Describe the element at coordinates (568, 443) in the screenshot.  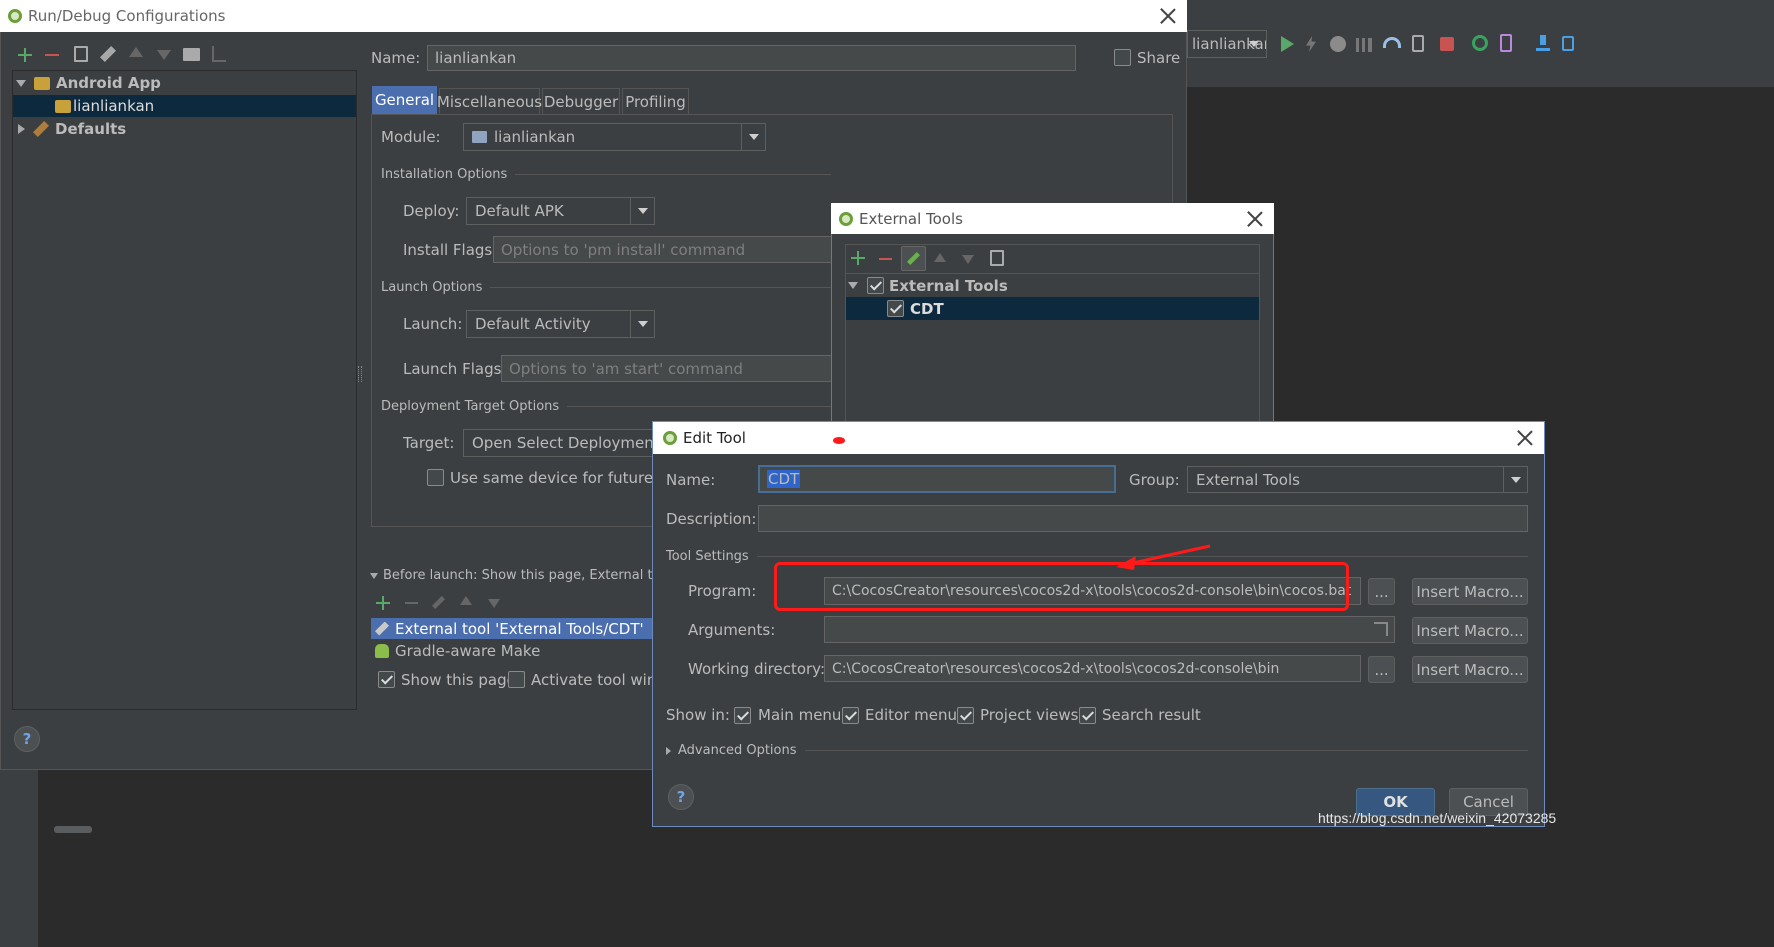
I see `target-combo: Open Select Deployment Ta` at that location.